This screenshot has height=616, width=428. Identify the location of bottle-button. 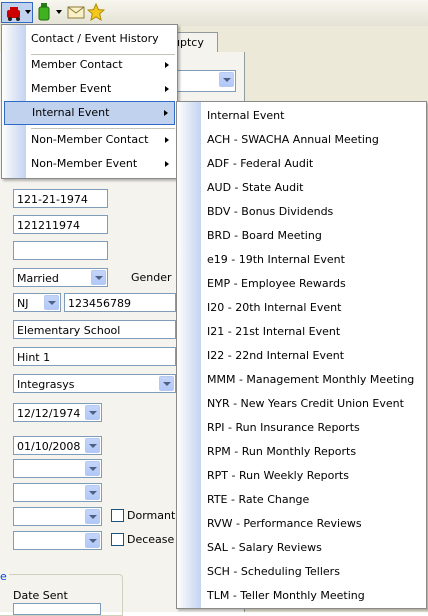
(49, 13).